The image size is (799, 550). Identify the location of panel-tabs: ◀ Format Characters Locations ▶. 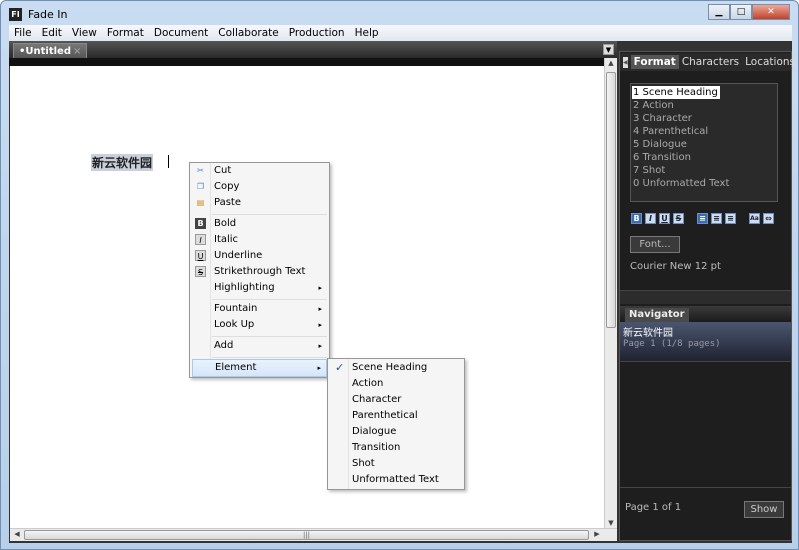
(707, 62).